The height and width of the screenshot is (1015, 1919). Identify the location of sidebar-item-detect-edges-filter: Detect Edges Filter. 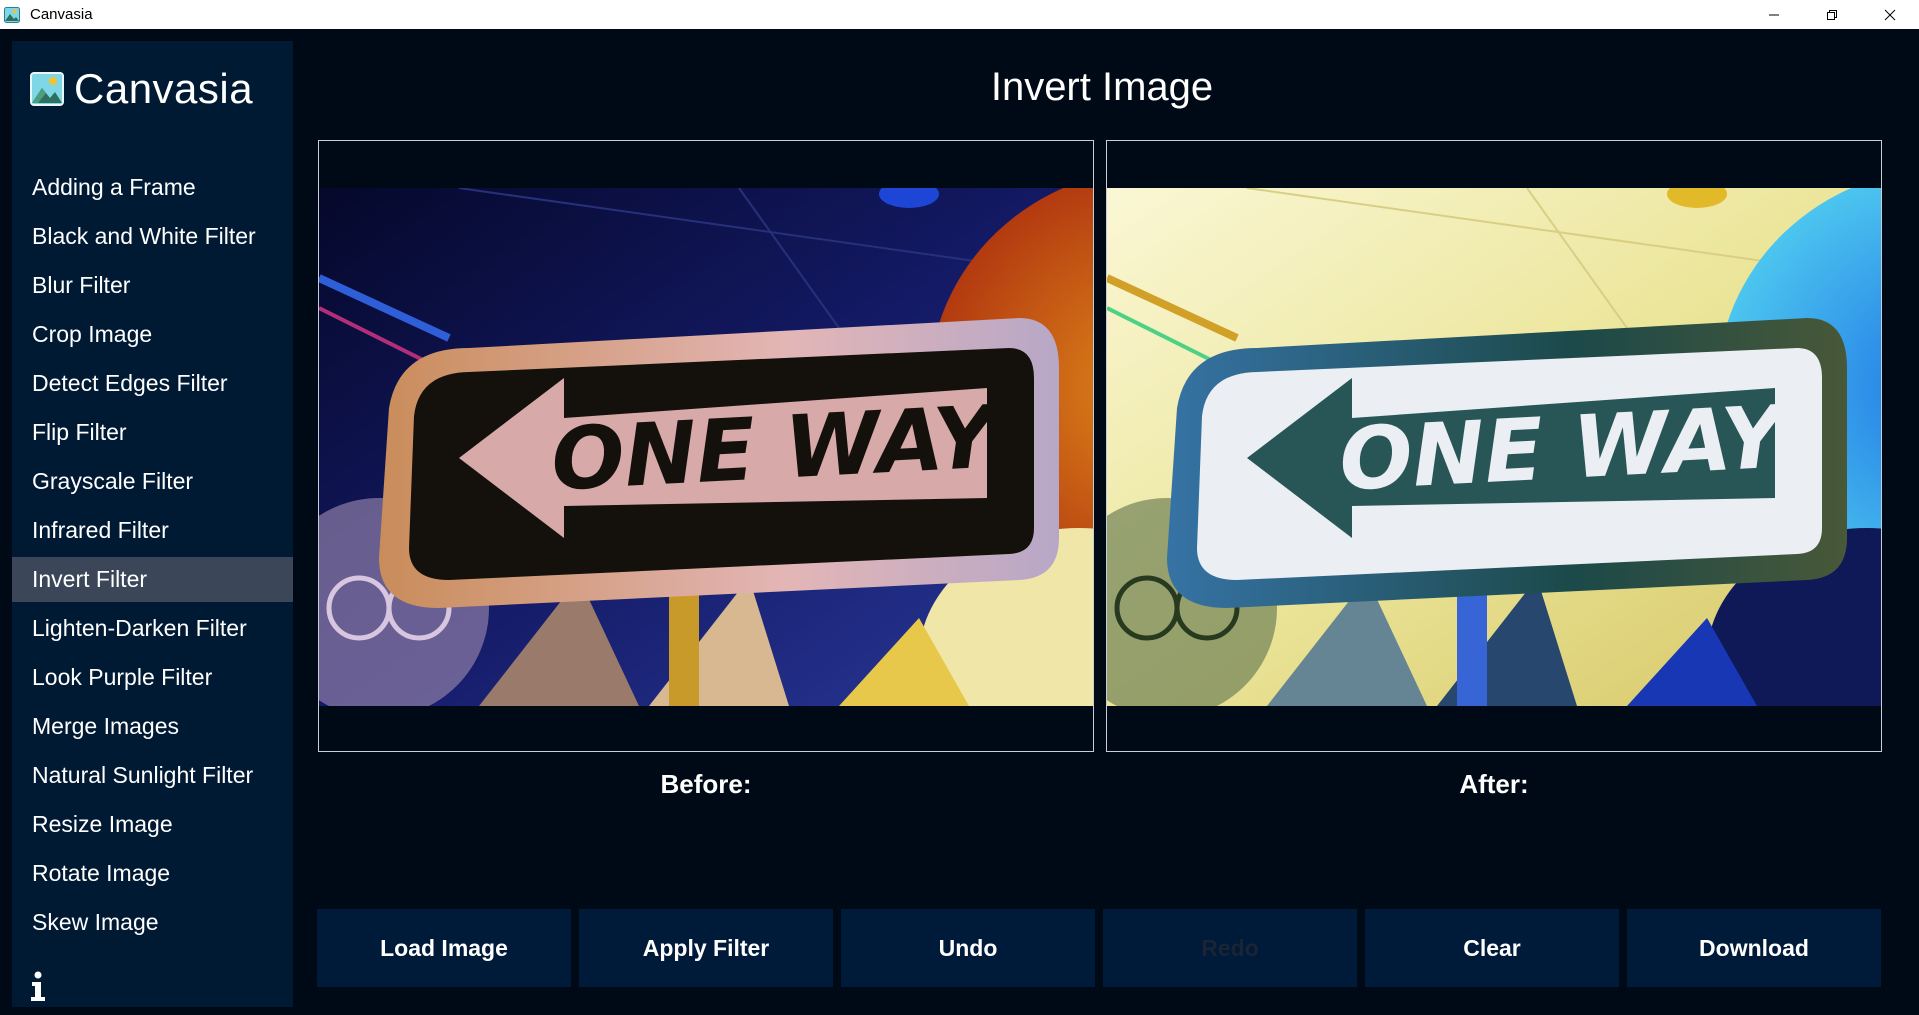
(152, 383).